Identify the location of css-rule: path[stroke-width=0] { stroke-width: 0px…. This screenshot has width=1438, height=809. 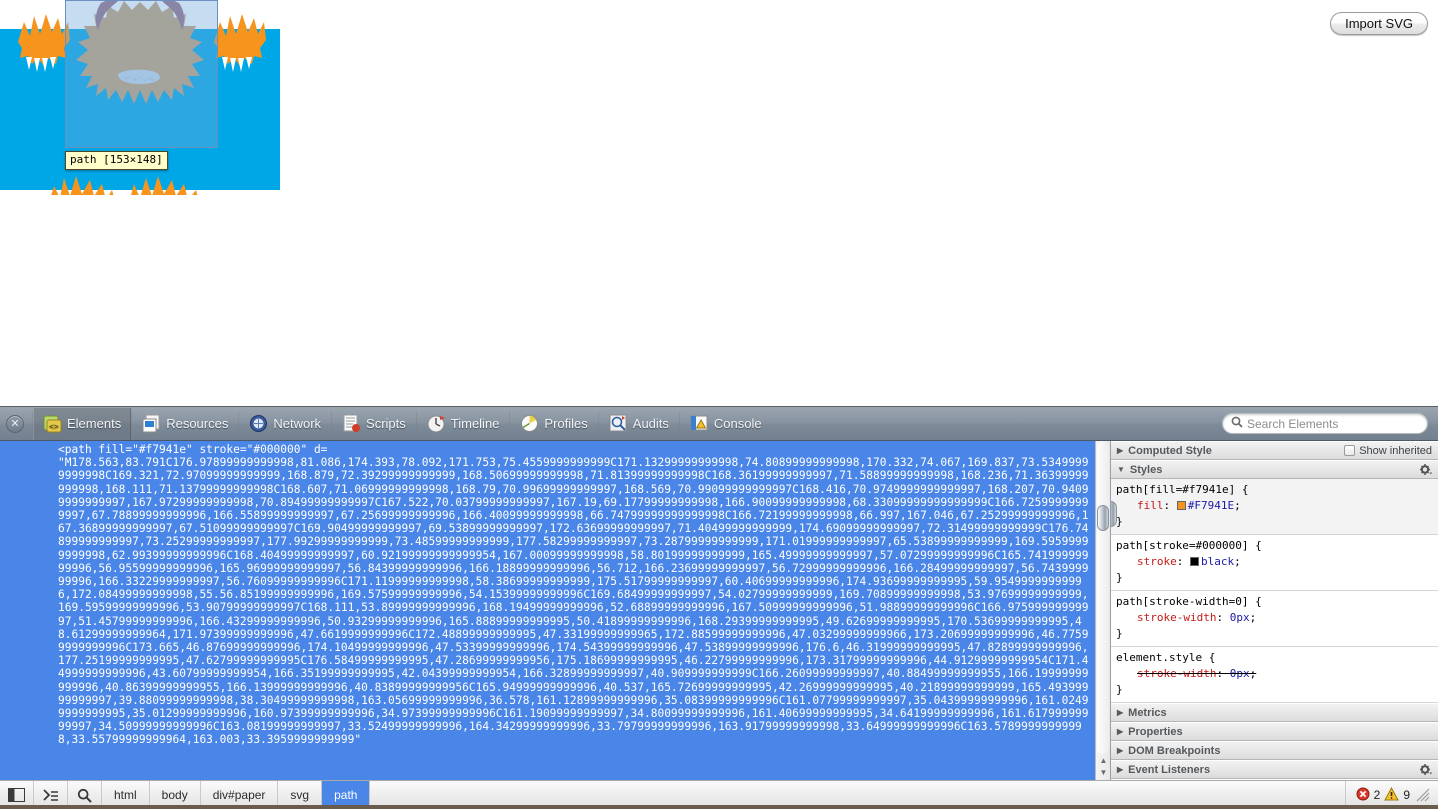
(1274, 619).